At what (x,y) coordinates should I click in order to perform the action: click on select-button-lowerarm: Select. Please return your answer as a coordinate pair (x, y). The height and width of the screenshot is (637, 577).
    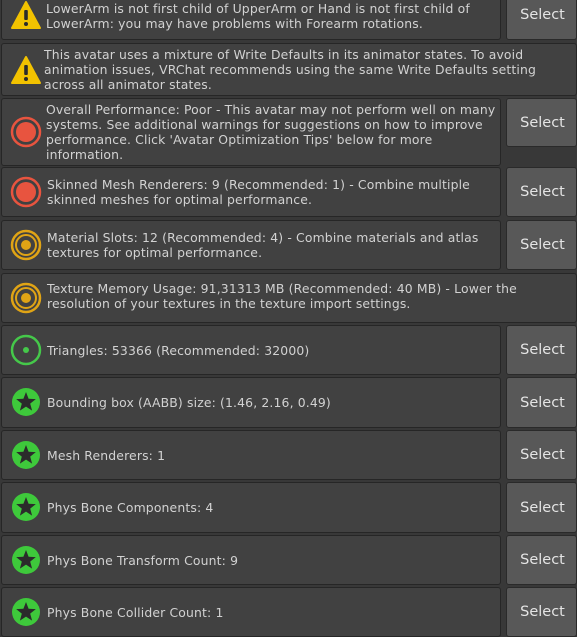
    Looking at the image, I should click on (541, 20).